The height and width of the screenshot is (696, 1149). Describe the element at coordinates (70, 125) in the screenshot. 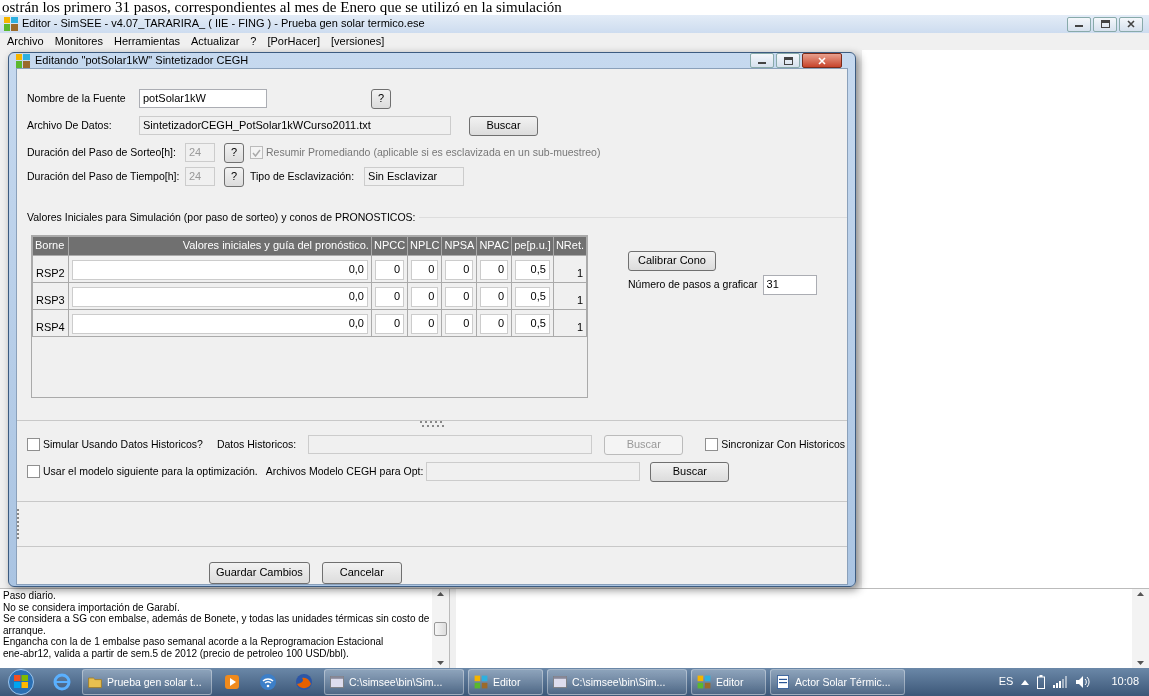

I see `field-label: Archivo De Datos:` at that location.